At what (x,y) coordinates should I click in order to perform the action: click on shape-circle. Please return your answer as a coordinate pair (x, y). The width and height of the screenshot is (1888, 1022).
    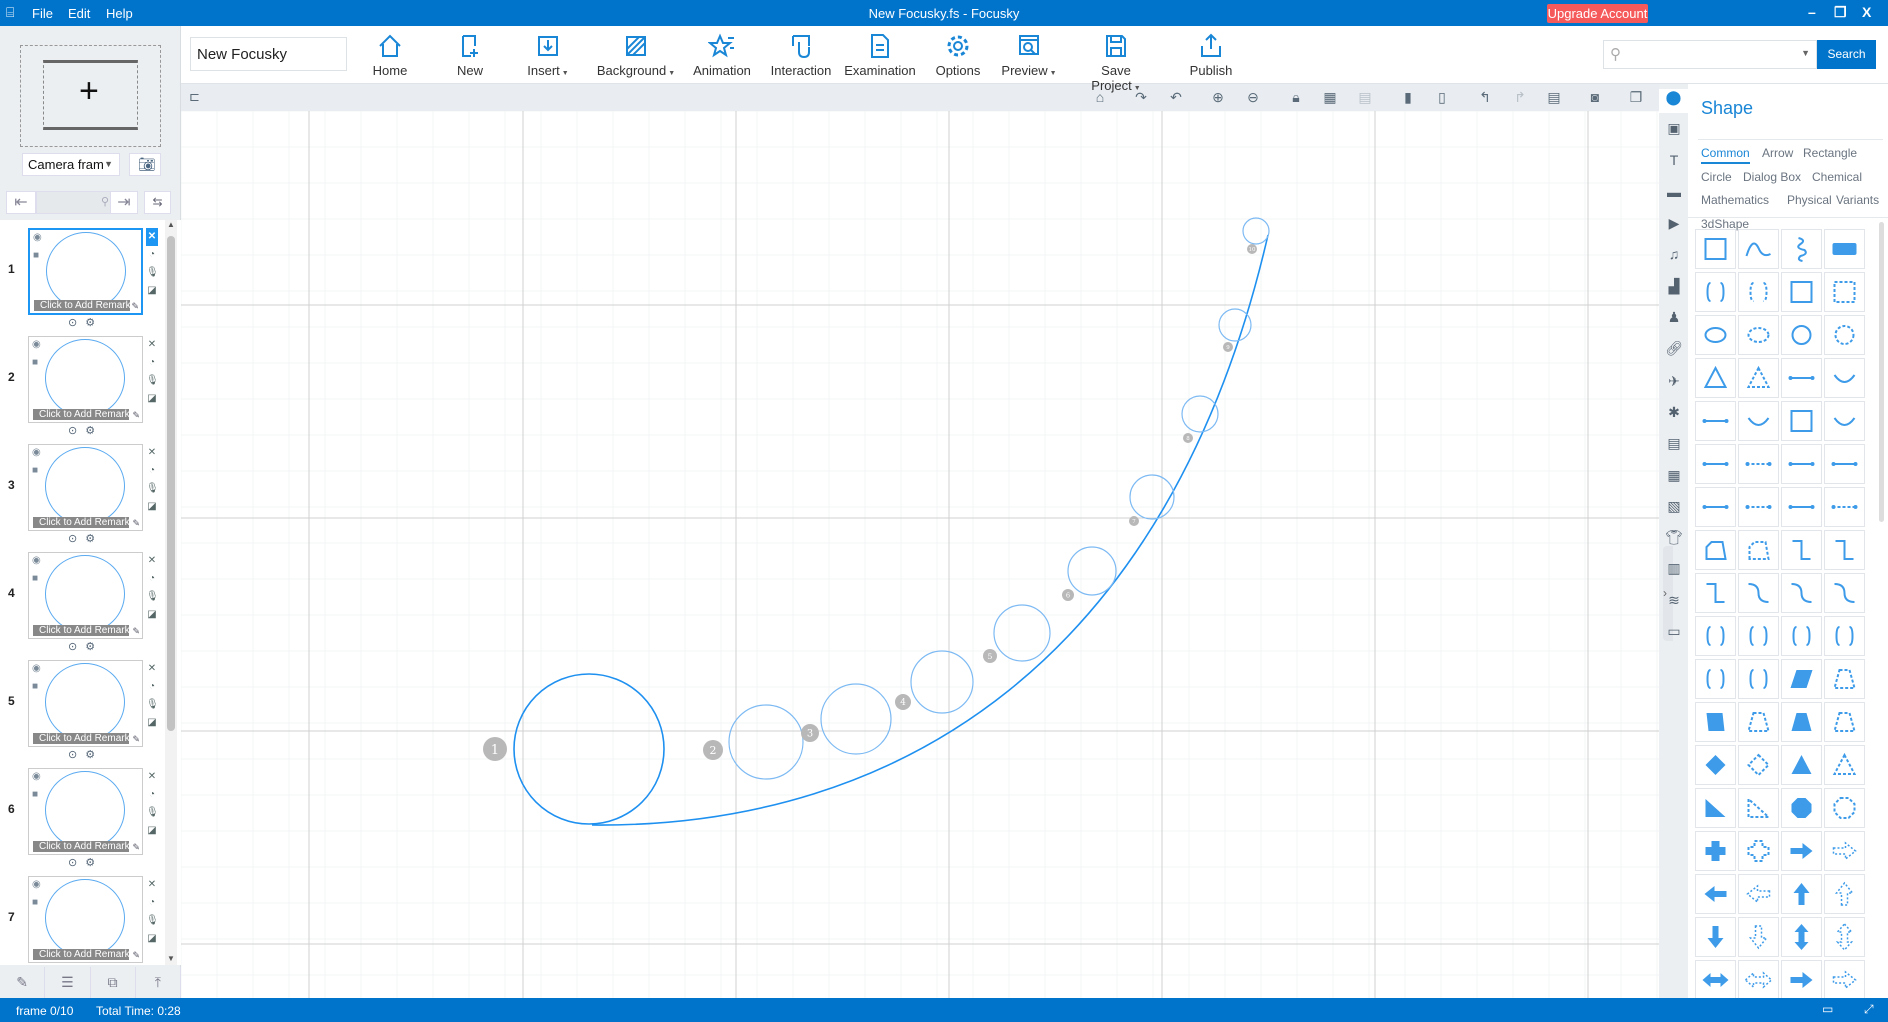
    Looking at the image, I should click on (1801, 335).